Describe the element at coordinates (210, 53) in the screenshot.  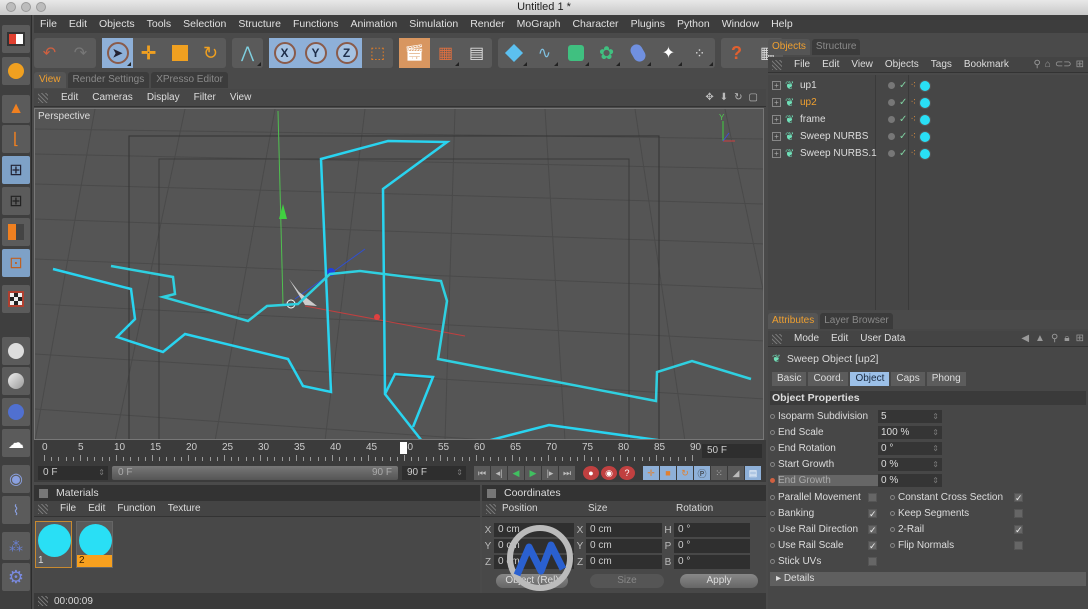
I see `rotate-button: ↻` at that location.